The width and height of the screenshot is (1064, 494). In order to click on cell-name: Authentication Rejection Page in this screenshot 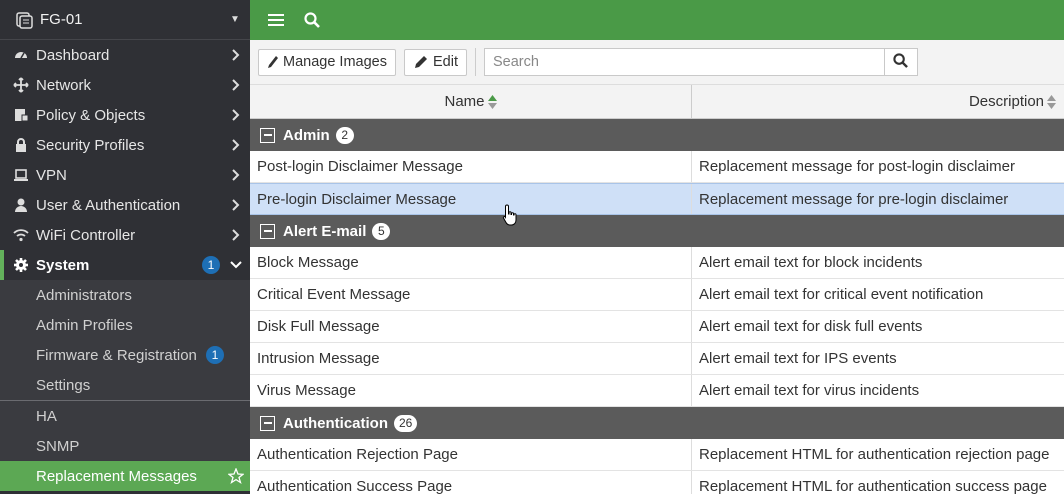, I will do `click(471, 454)`.